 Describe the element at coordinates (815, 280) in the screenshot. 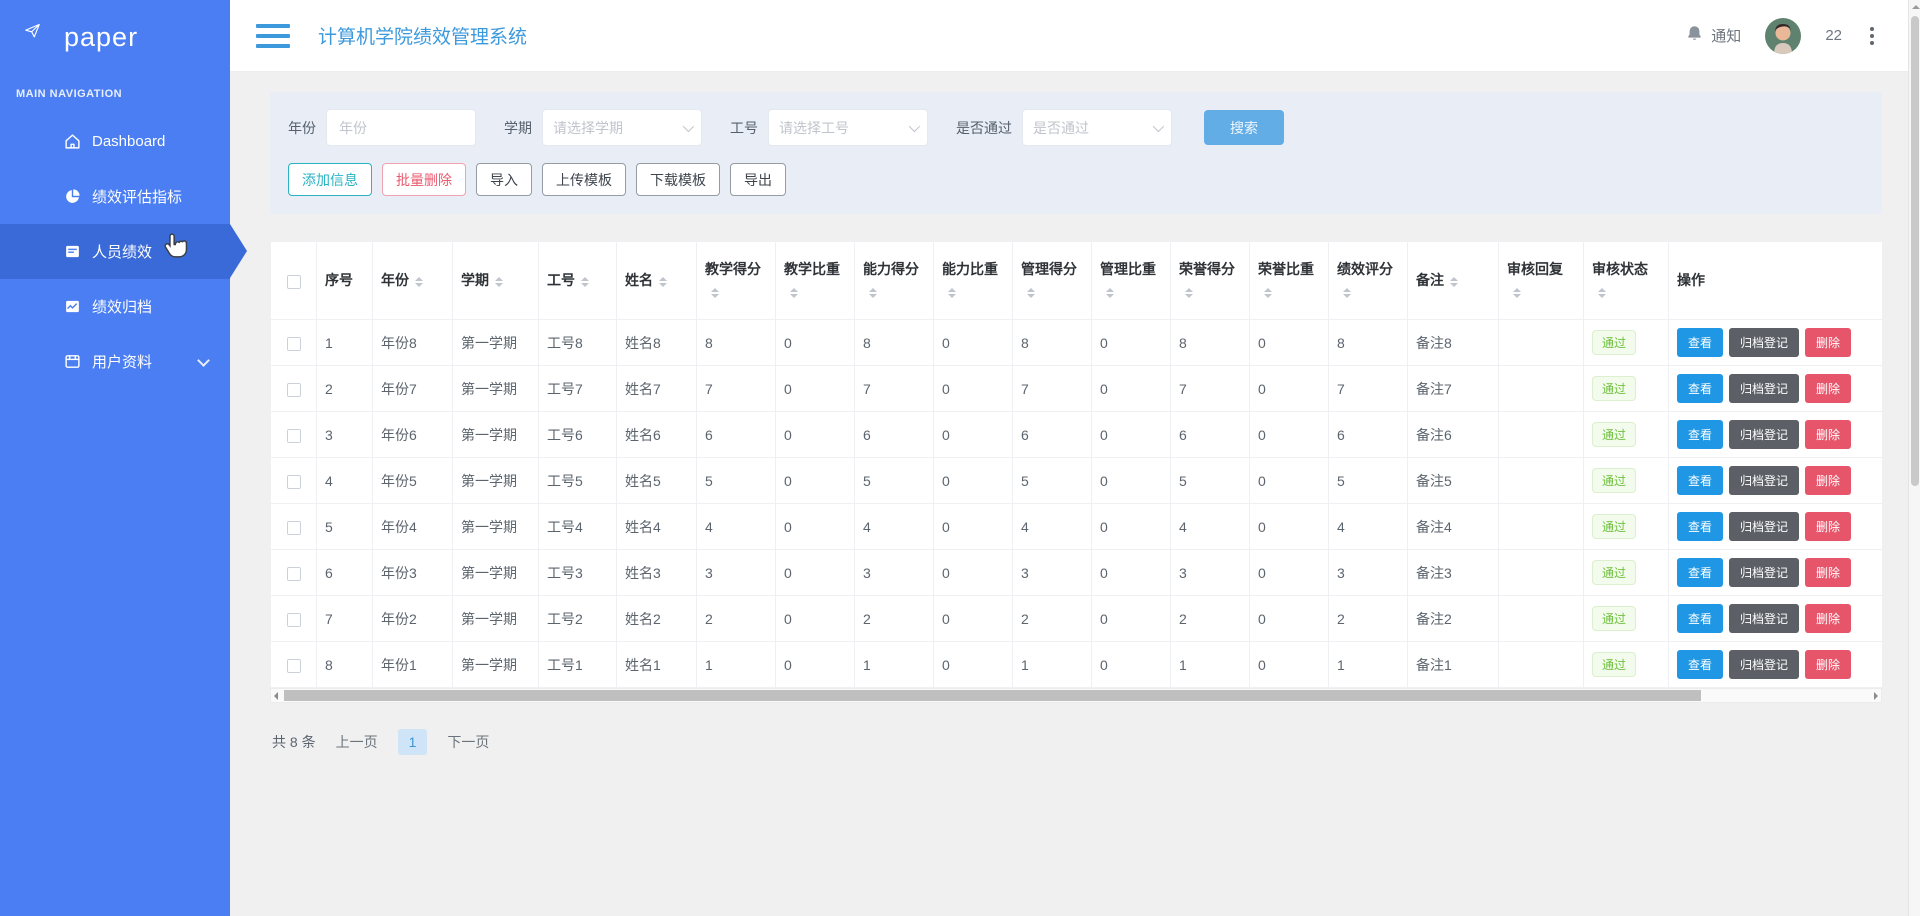

I see `column-header: 教学比重` at that location.